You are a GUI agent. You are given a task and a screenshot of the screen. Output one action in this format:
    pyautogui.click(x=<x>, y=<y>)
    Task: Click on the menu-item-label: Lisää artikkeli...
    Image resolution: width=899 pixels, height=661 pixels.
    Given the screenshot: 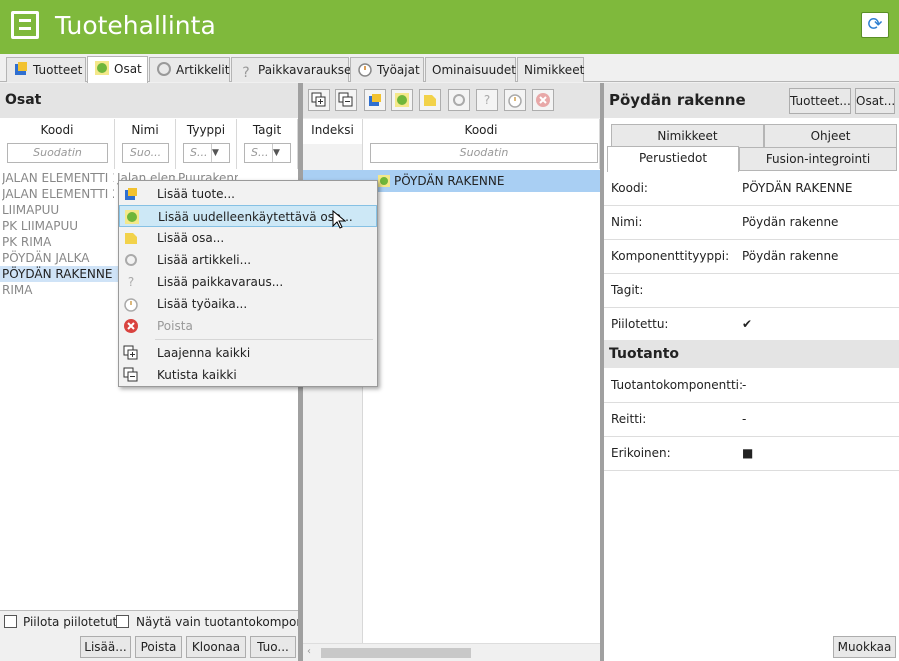 What is the action you would take?
    pyautogui.click(x=204, y=260)
    